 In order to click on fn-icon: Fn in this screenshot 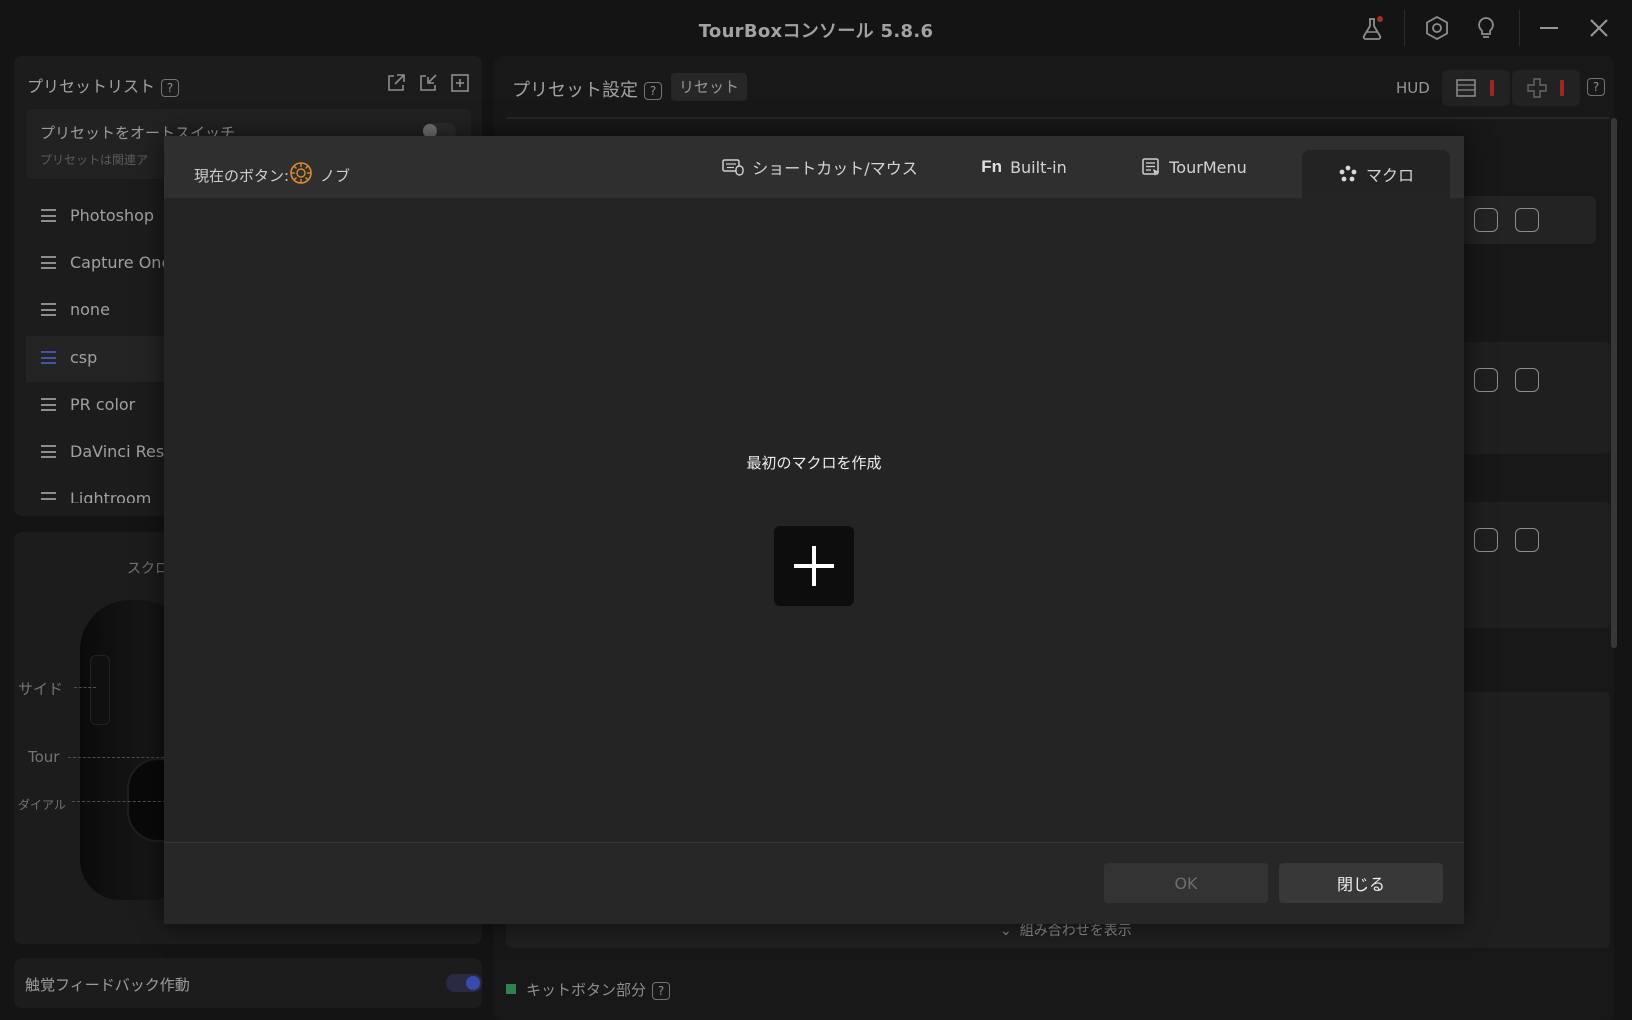, I will do `click(992, 166)`.